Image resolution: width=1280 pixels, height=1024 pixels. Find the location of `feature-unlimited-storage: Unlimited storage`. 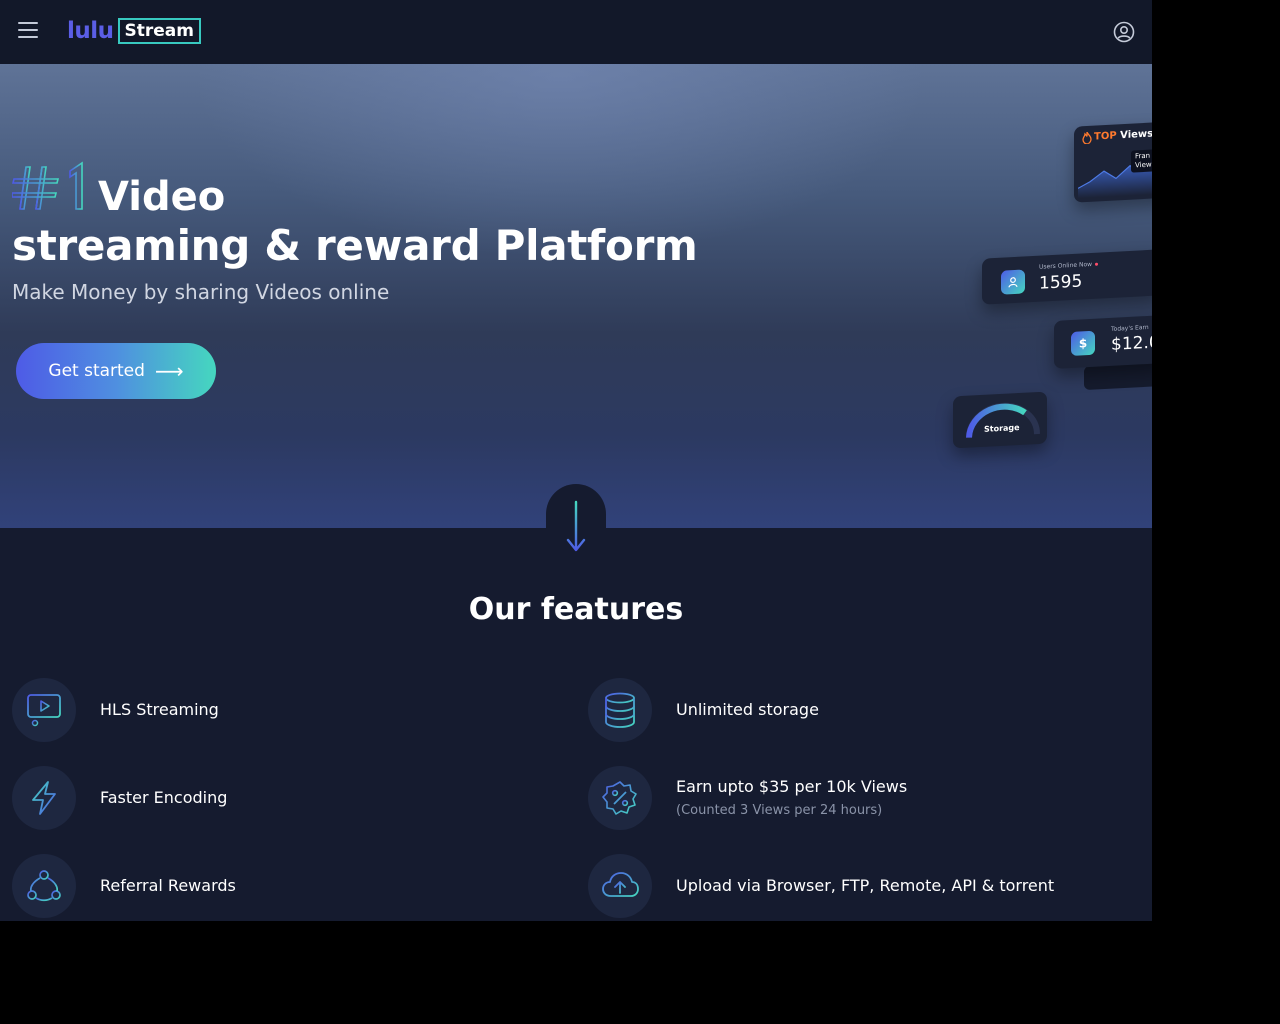

feature-unlimited-storage: Unlimited storage is located at coordinates (703, 710).